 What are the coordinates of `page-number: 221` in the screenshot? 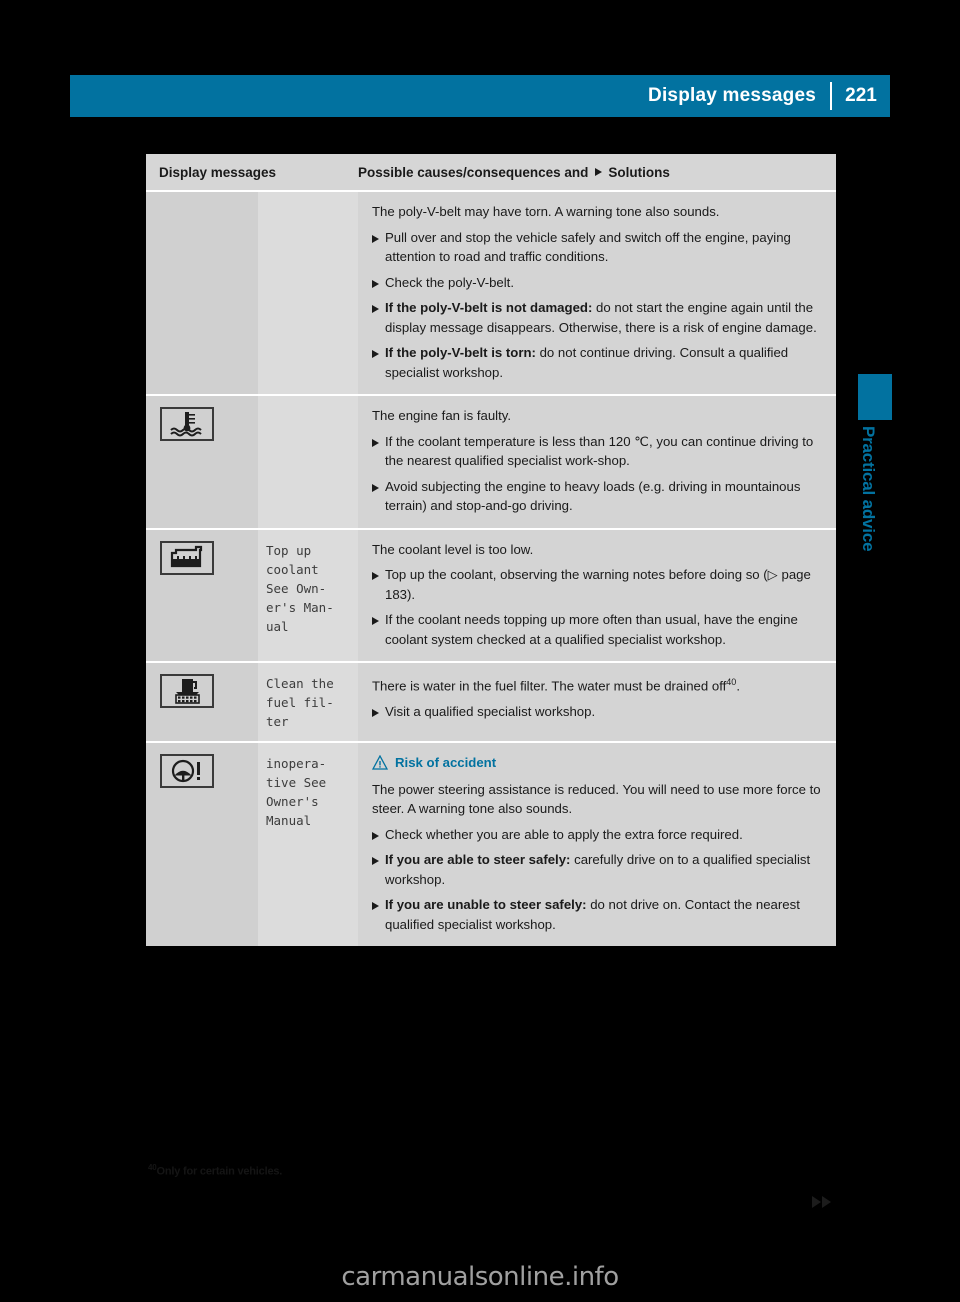 It's located at (861, 95).